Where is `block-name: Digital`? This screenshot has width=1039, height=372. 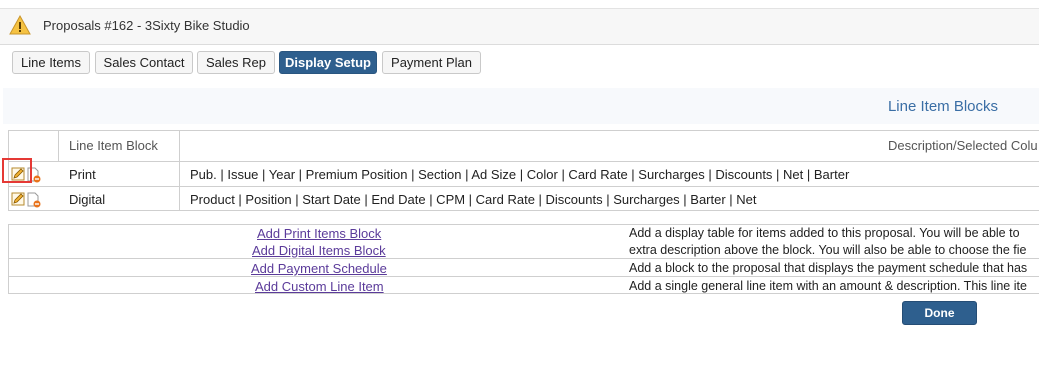
block-name: Digital is located at coordinates (87, 199).